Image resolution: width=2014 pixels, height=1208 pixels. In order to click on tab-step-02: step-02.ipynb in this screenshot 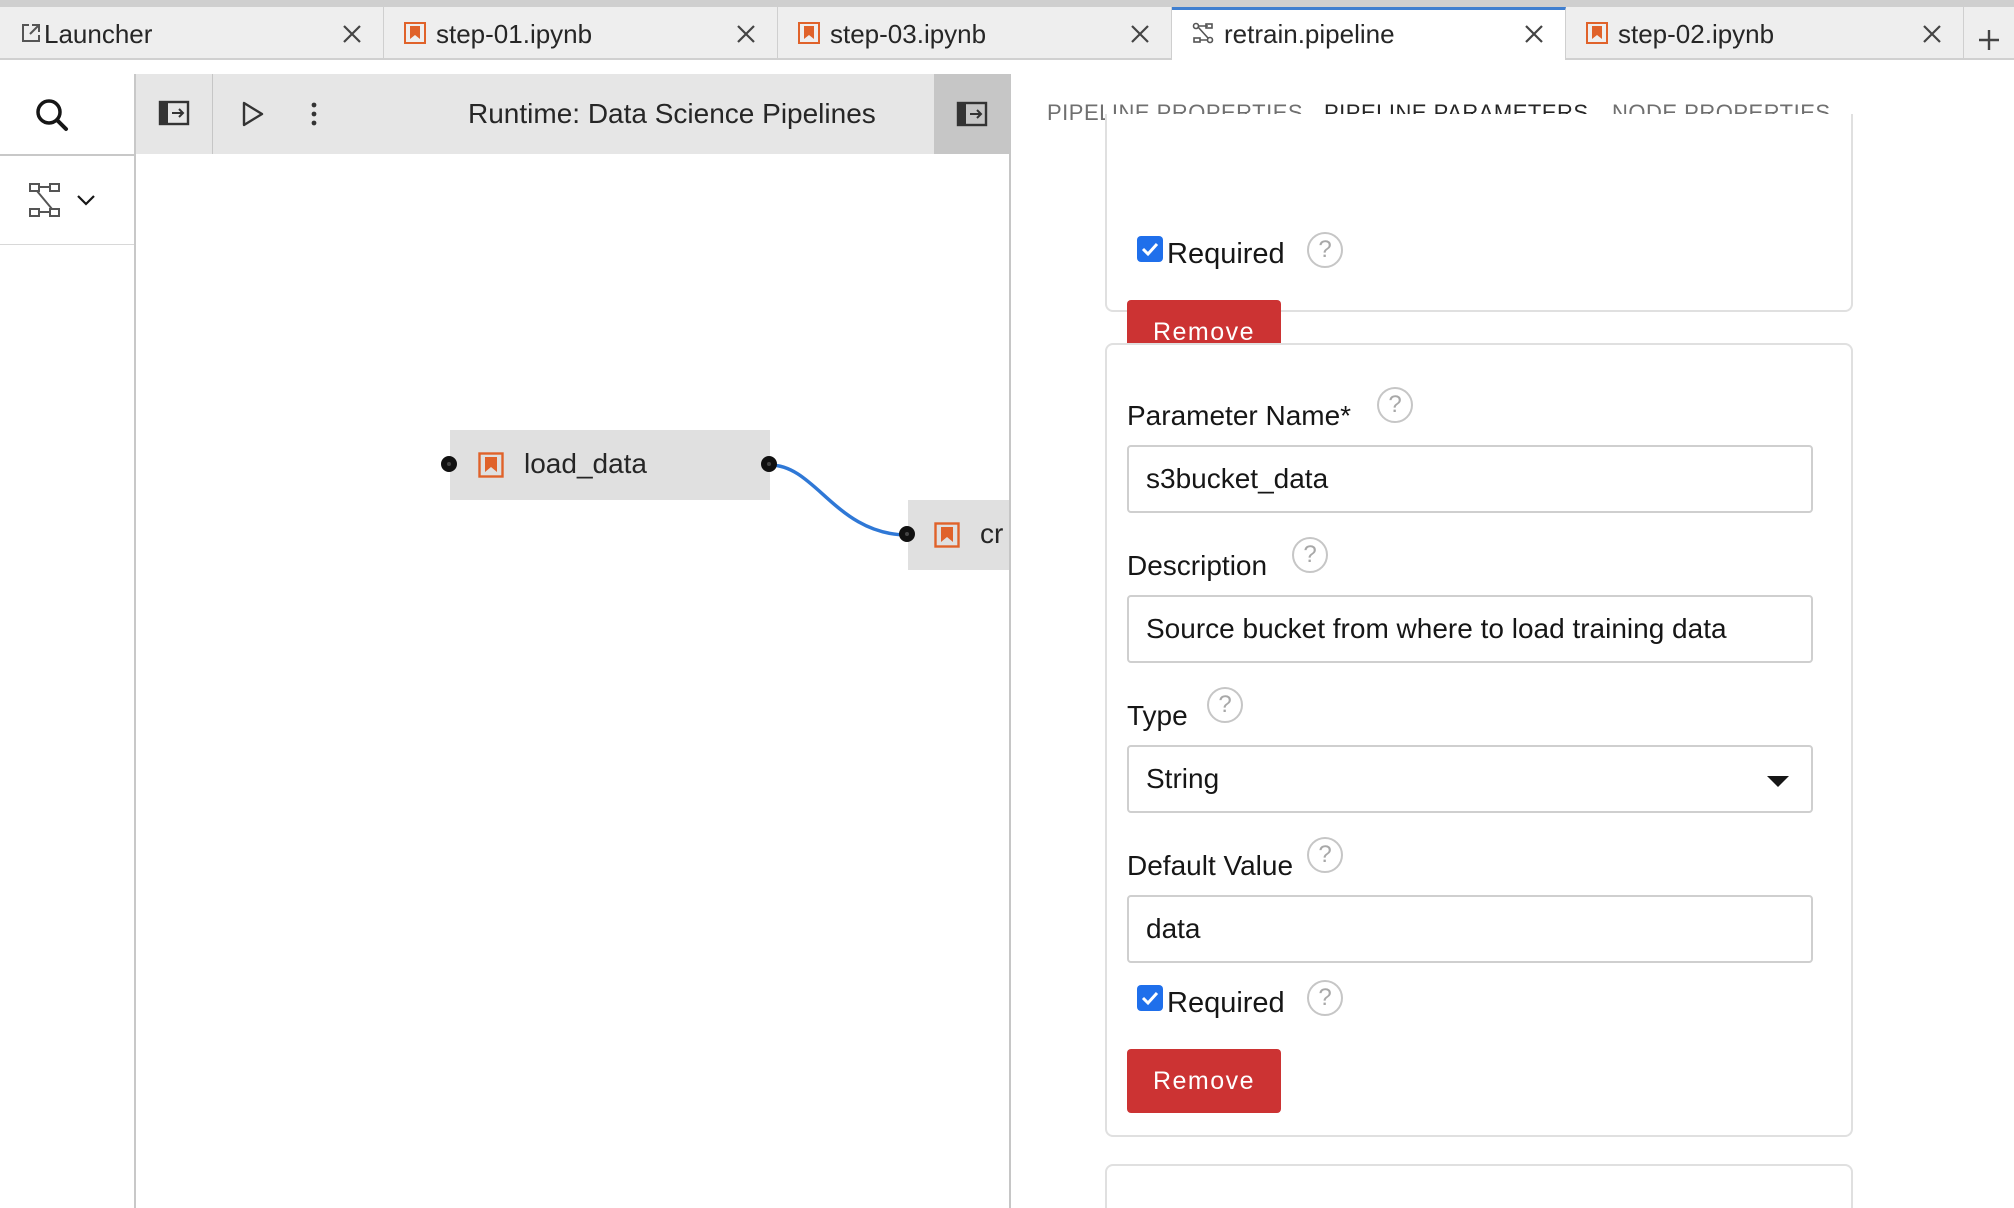, I will do `click(1765, 32)`.